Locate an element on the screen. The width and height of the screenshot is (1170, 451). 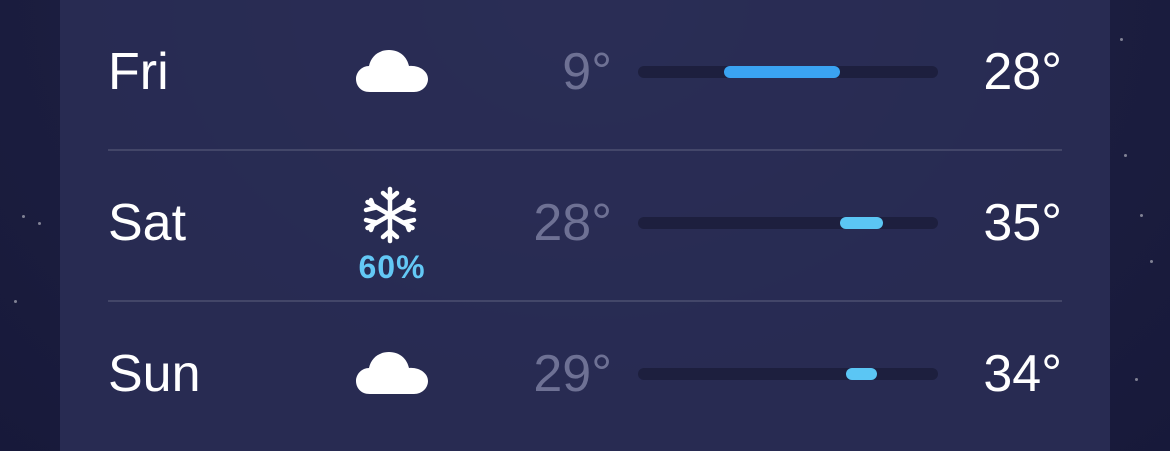
precipitation-chance: 60% is located at coordinates (392, 267).